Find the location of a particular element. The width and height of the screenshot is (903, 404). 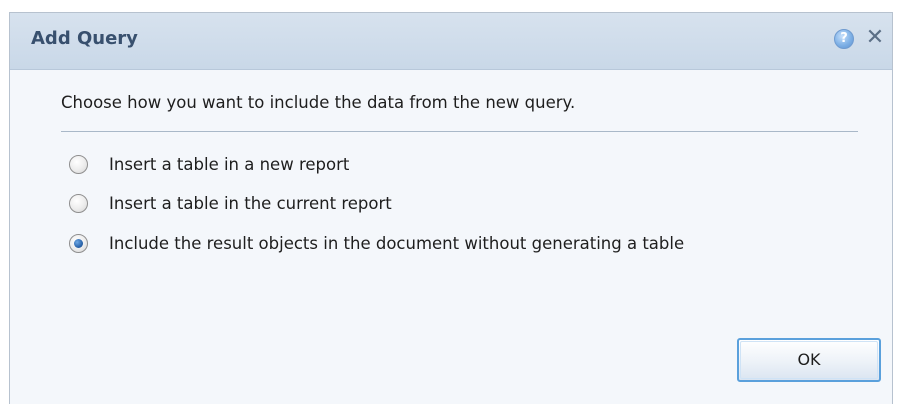

close-icon: ✕ is located at coordinates (875, 38).